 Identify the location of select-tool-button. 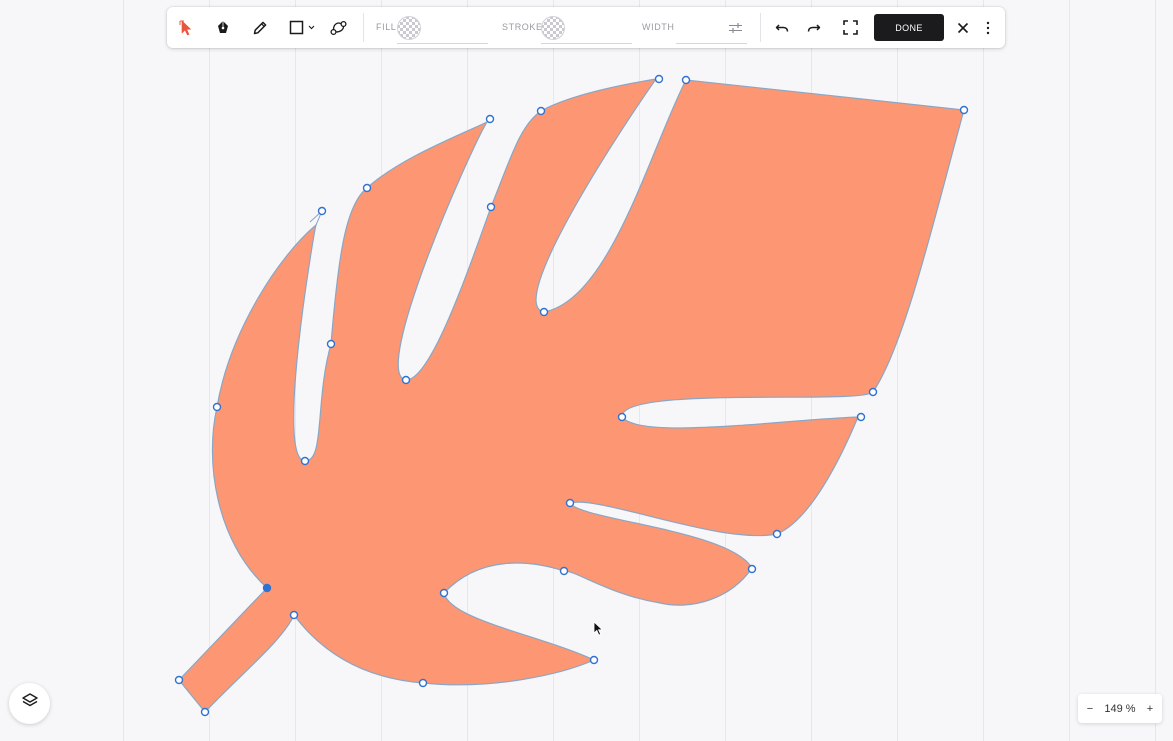
(186, 27).